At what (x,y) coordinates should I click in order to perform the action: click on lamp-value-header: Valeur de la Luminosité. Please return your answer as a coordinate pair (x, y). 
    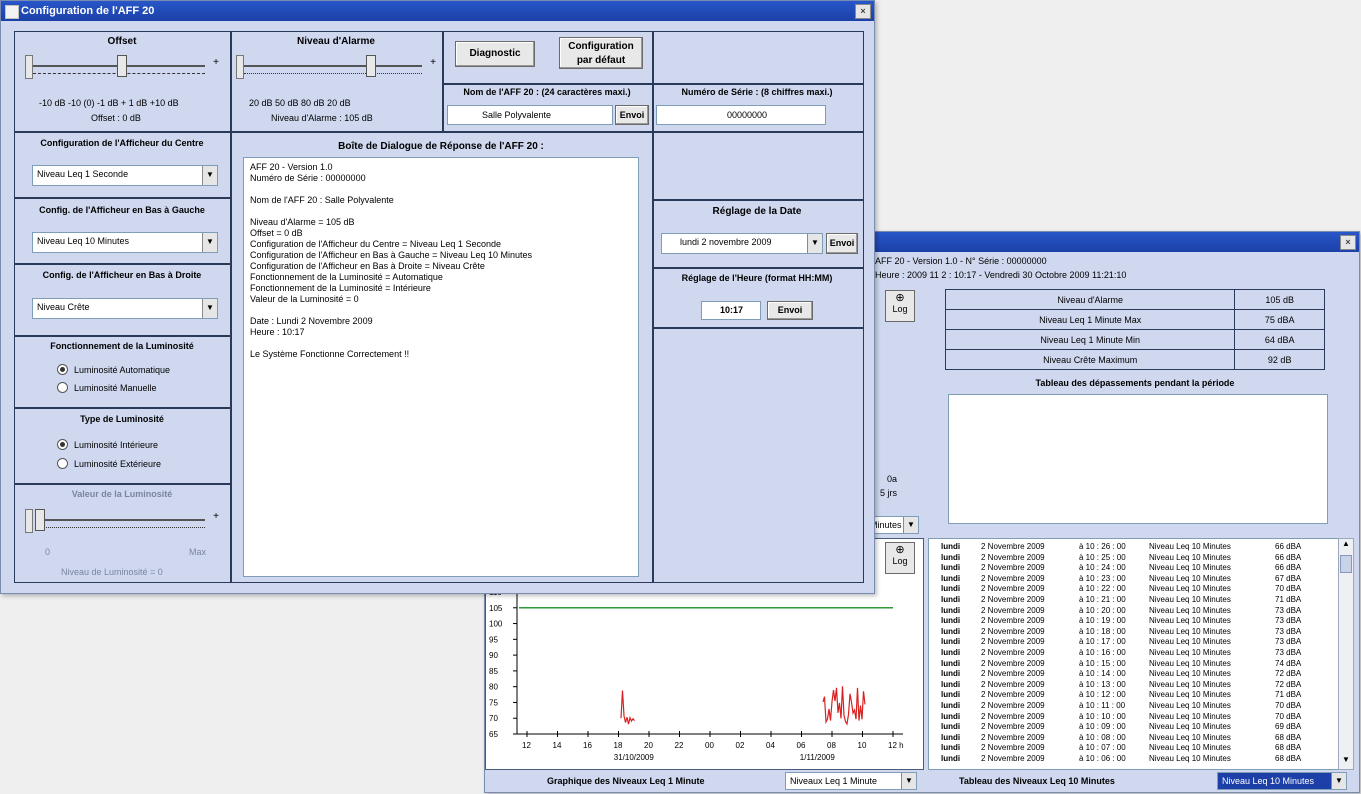
    Looking at the image, I should click on (122, 494).